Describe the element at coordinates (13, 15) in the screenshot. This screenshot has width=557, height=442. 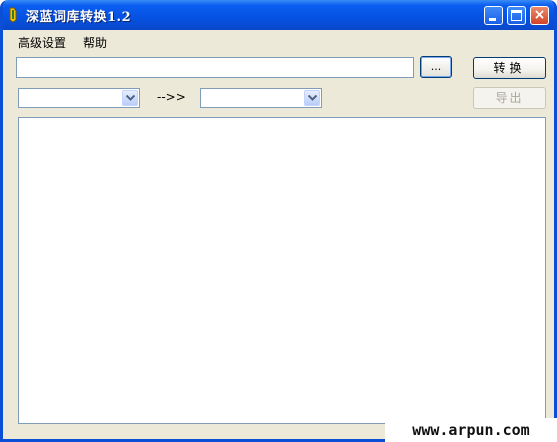
I see `app-icon` at that location.